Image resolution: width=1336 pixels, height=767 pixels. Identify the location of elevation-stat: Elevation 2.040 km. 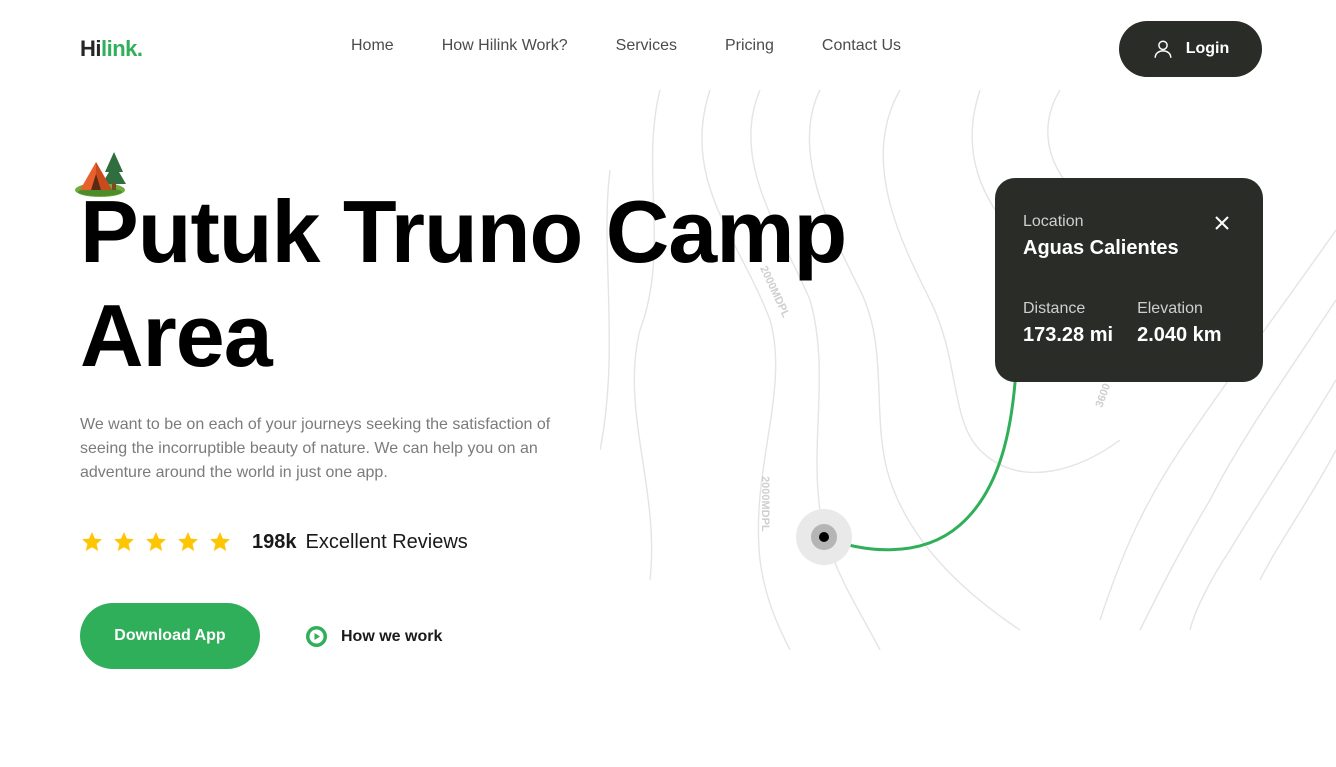
(1179, 323).